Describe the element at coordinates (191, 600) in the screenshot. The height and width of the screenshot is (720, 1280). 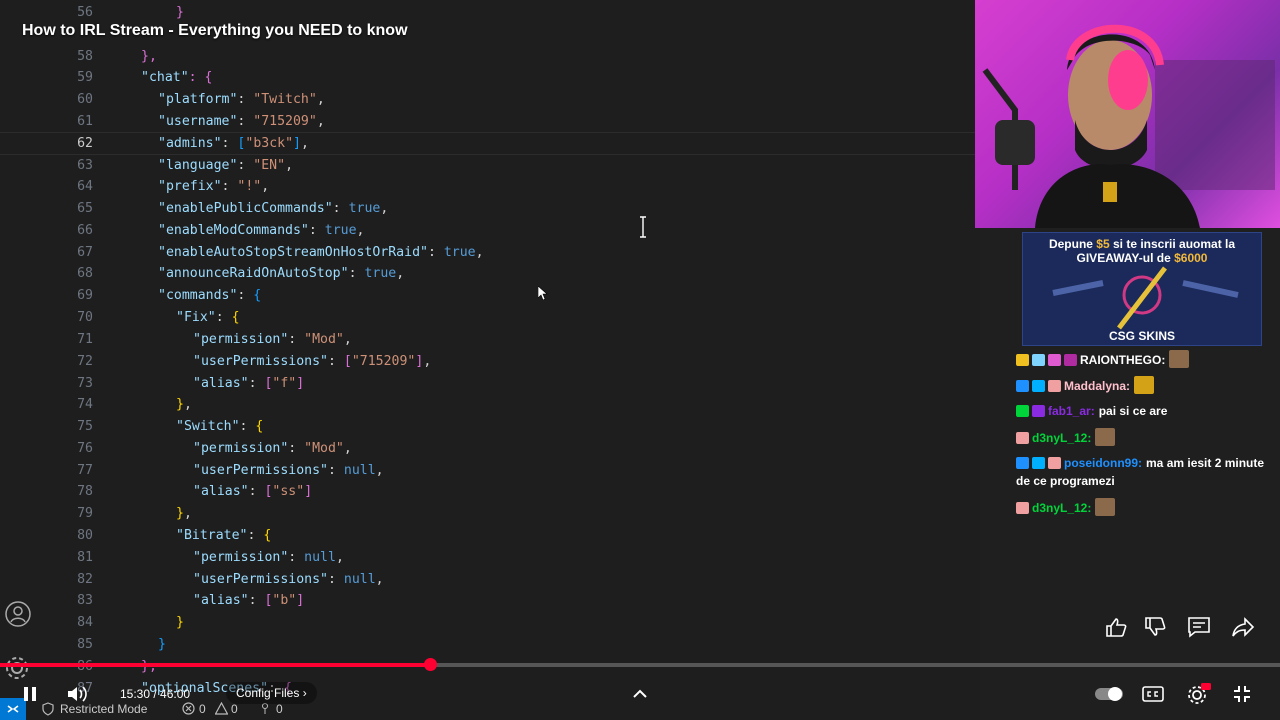
I see `code-line: 83 "alias": ["b"]` at that location.